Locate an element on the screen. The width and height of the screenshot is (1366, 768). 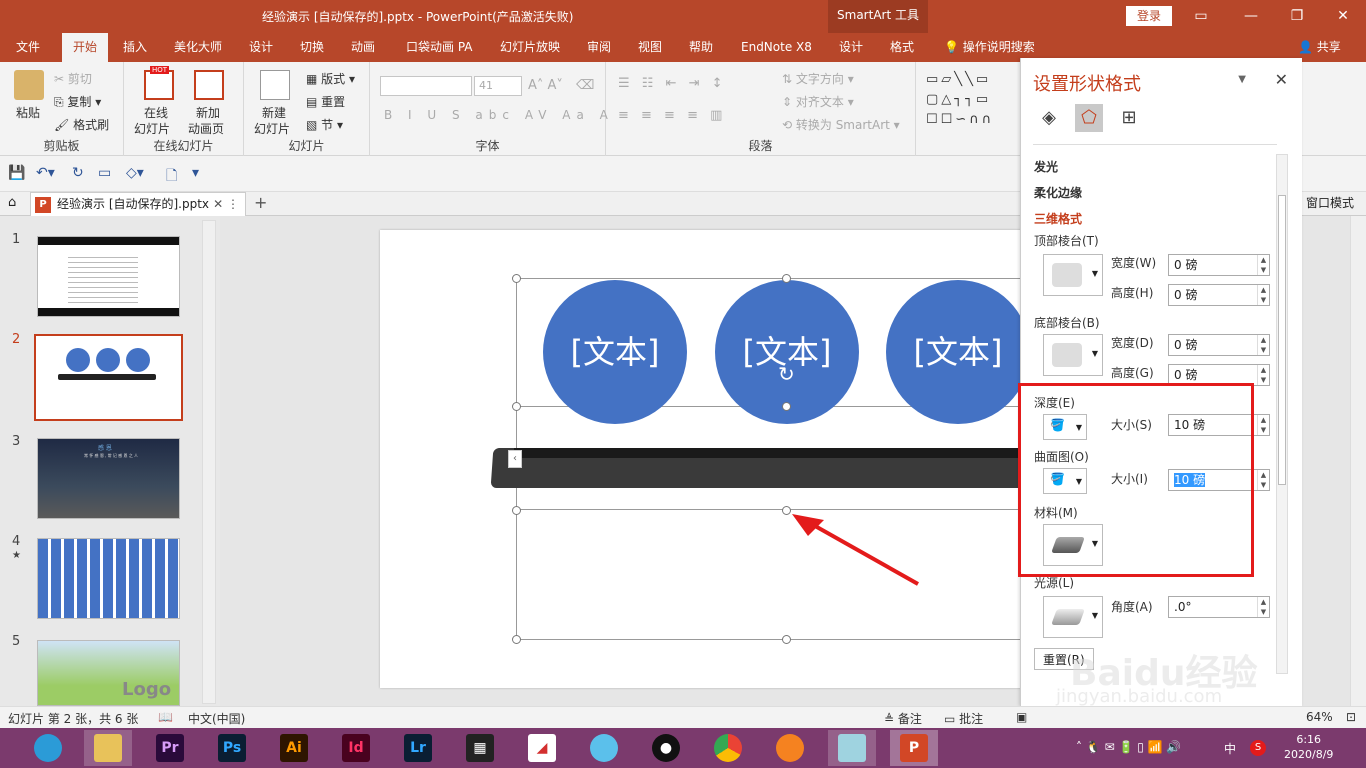
canvas-scrollbar is located at coordinates (1358, 461).